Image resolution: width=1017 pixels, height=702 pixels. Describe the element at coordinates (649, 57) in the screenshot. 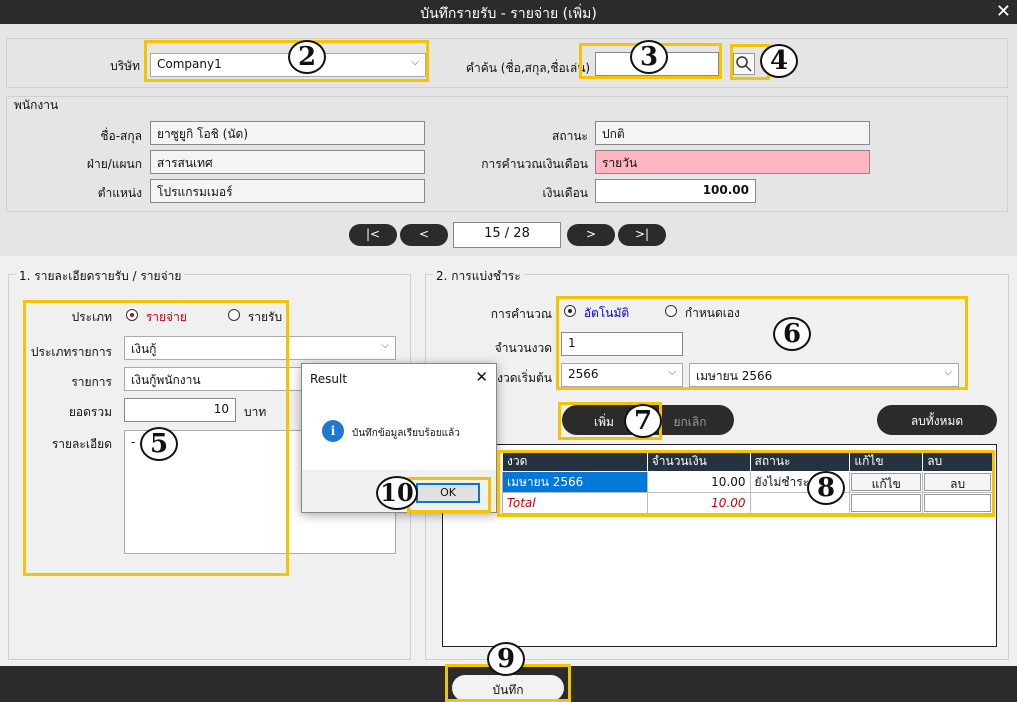

I see `annotation-badge-3: 3` at that location.